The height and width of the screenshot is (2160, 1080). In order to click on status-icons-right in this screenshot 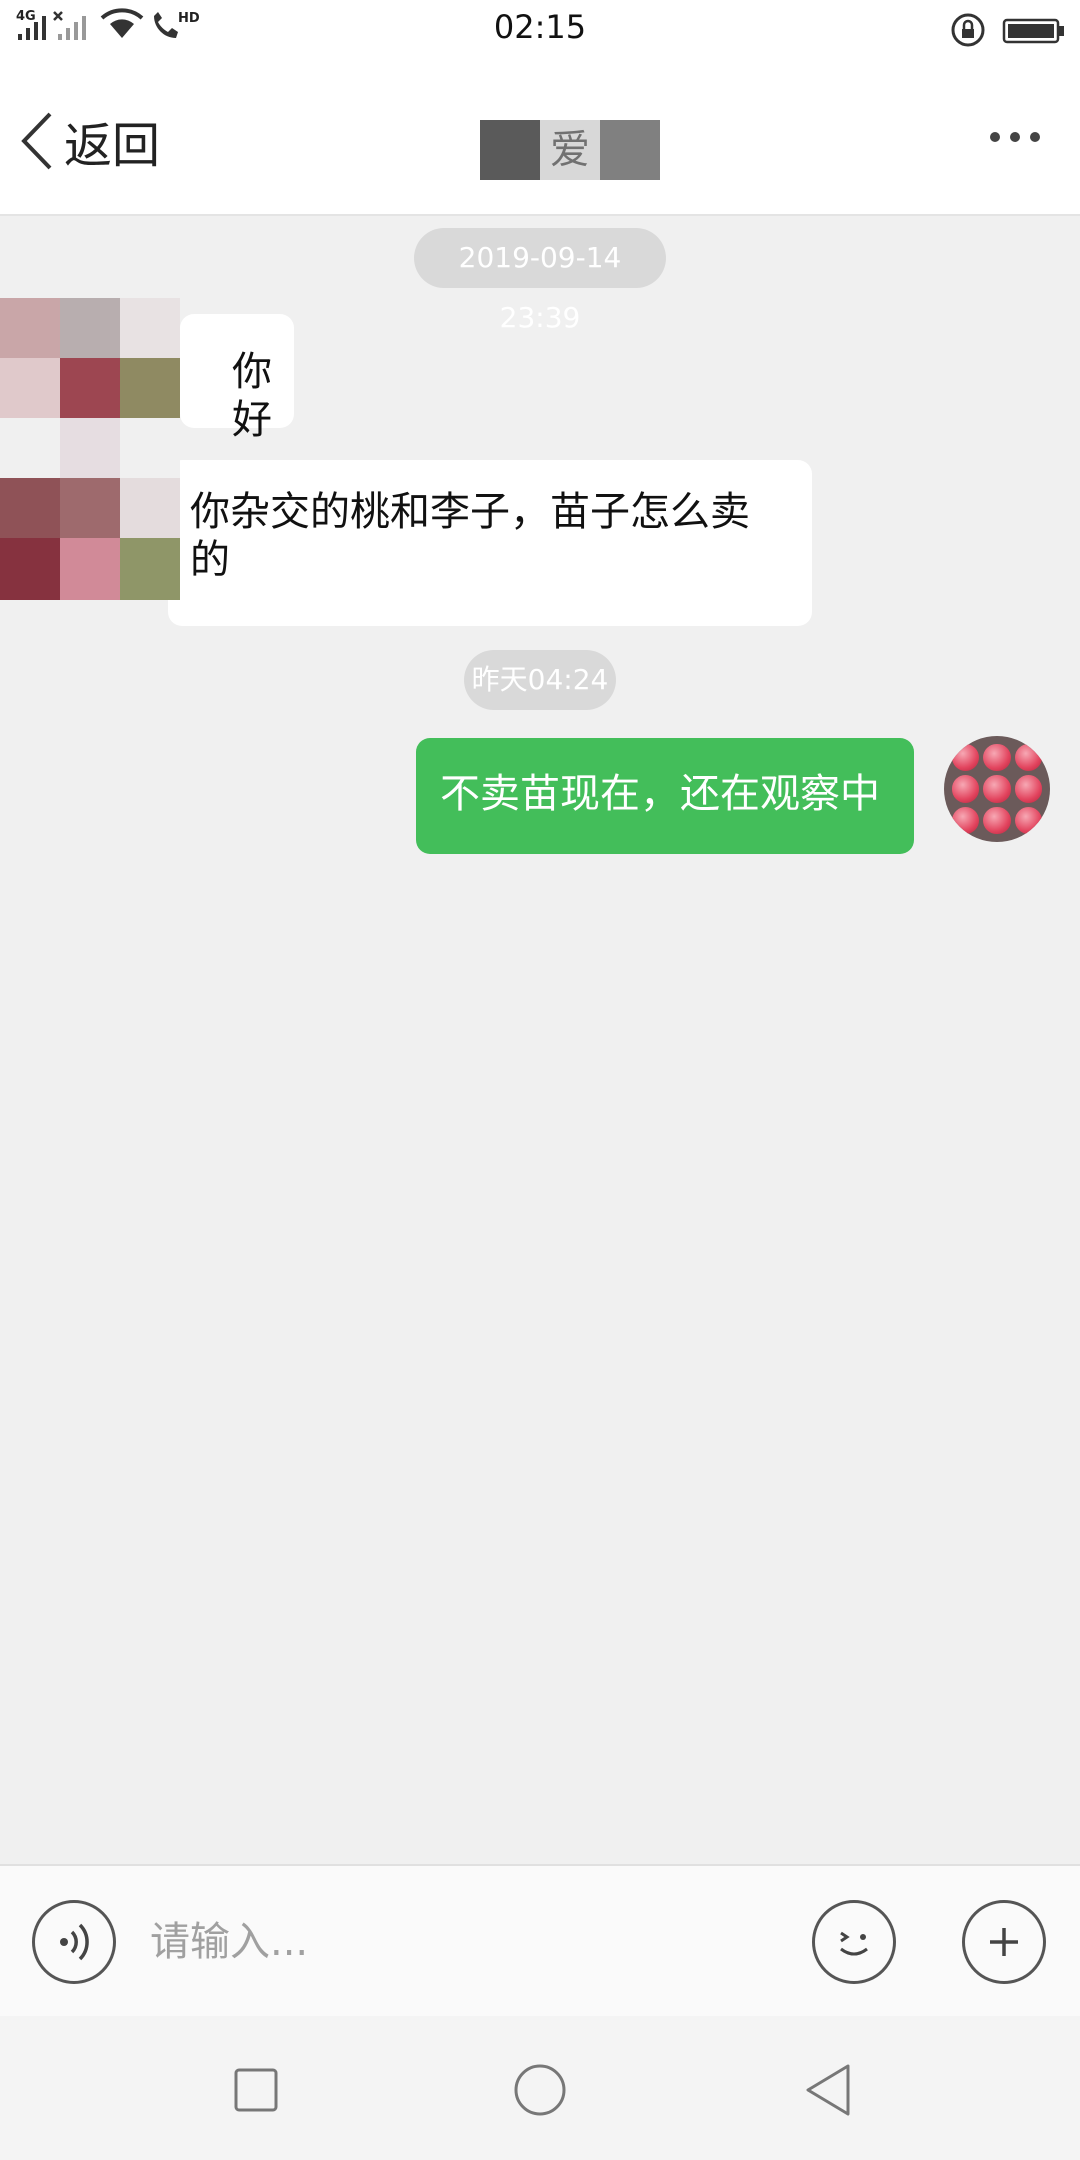, I will do `click(1007, 30)`.